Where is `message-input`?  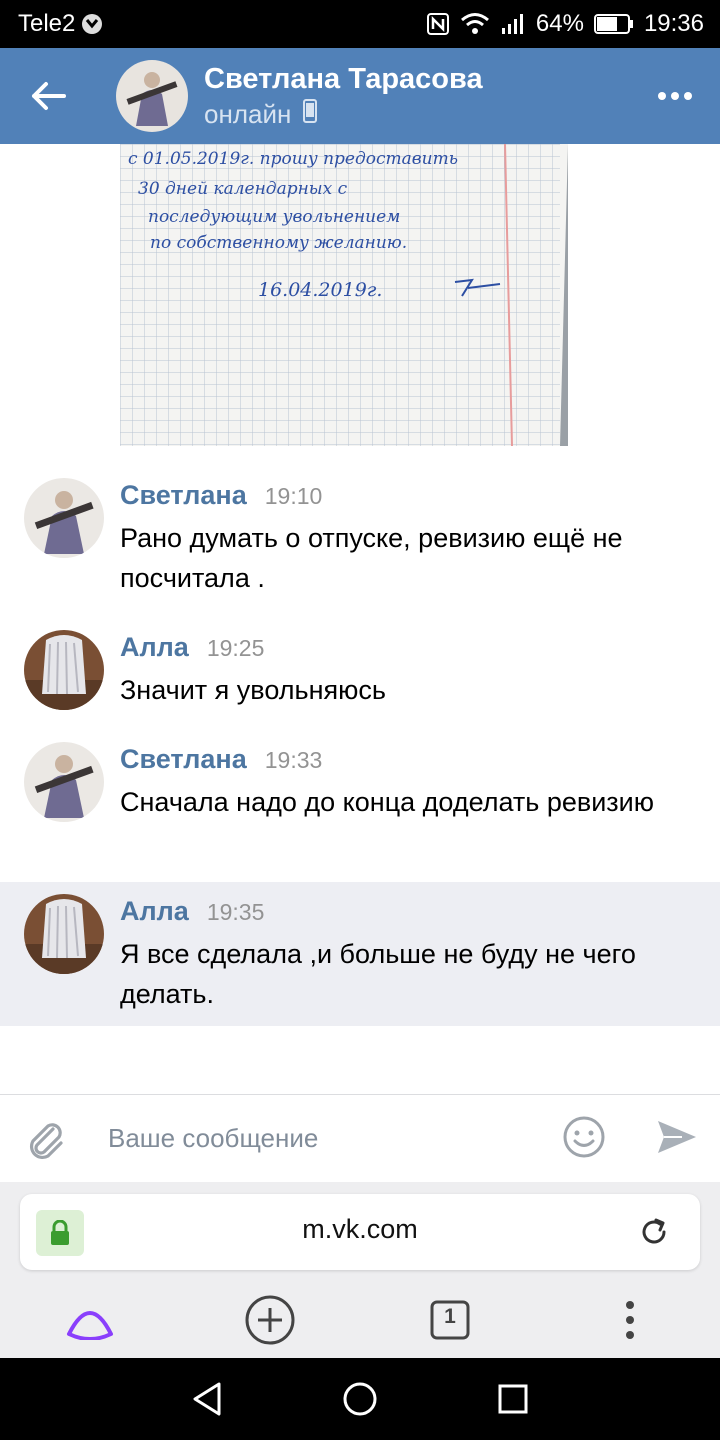
message-input is located at coordinates (323, 1138).